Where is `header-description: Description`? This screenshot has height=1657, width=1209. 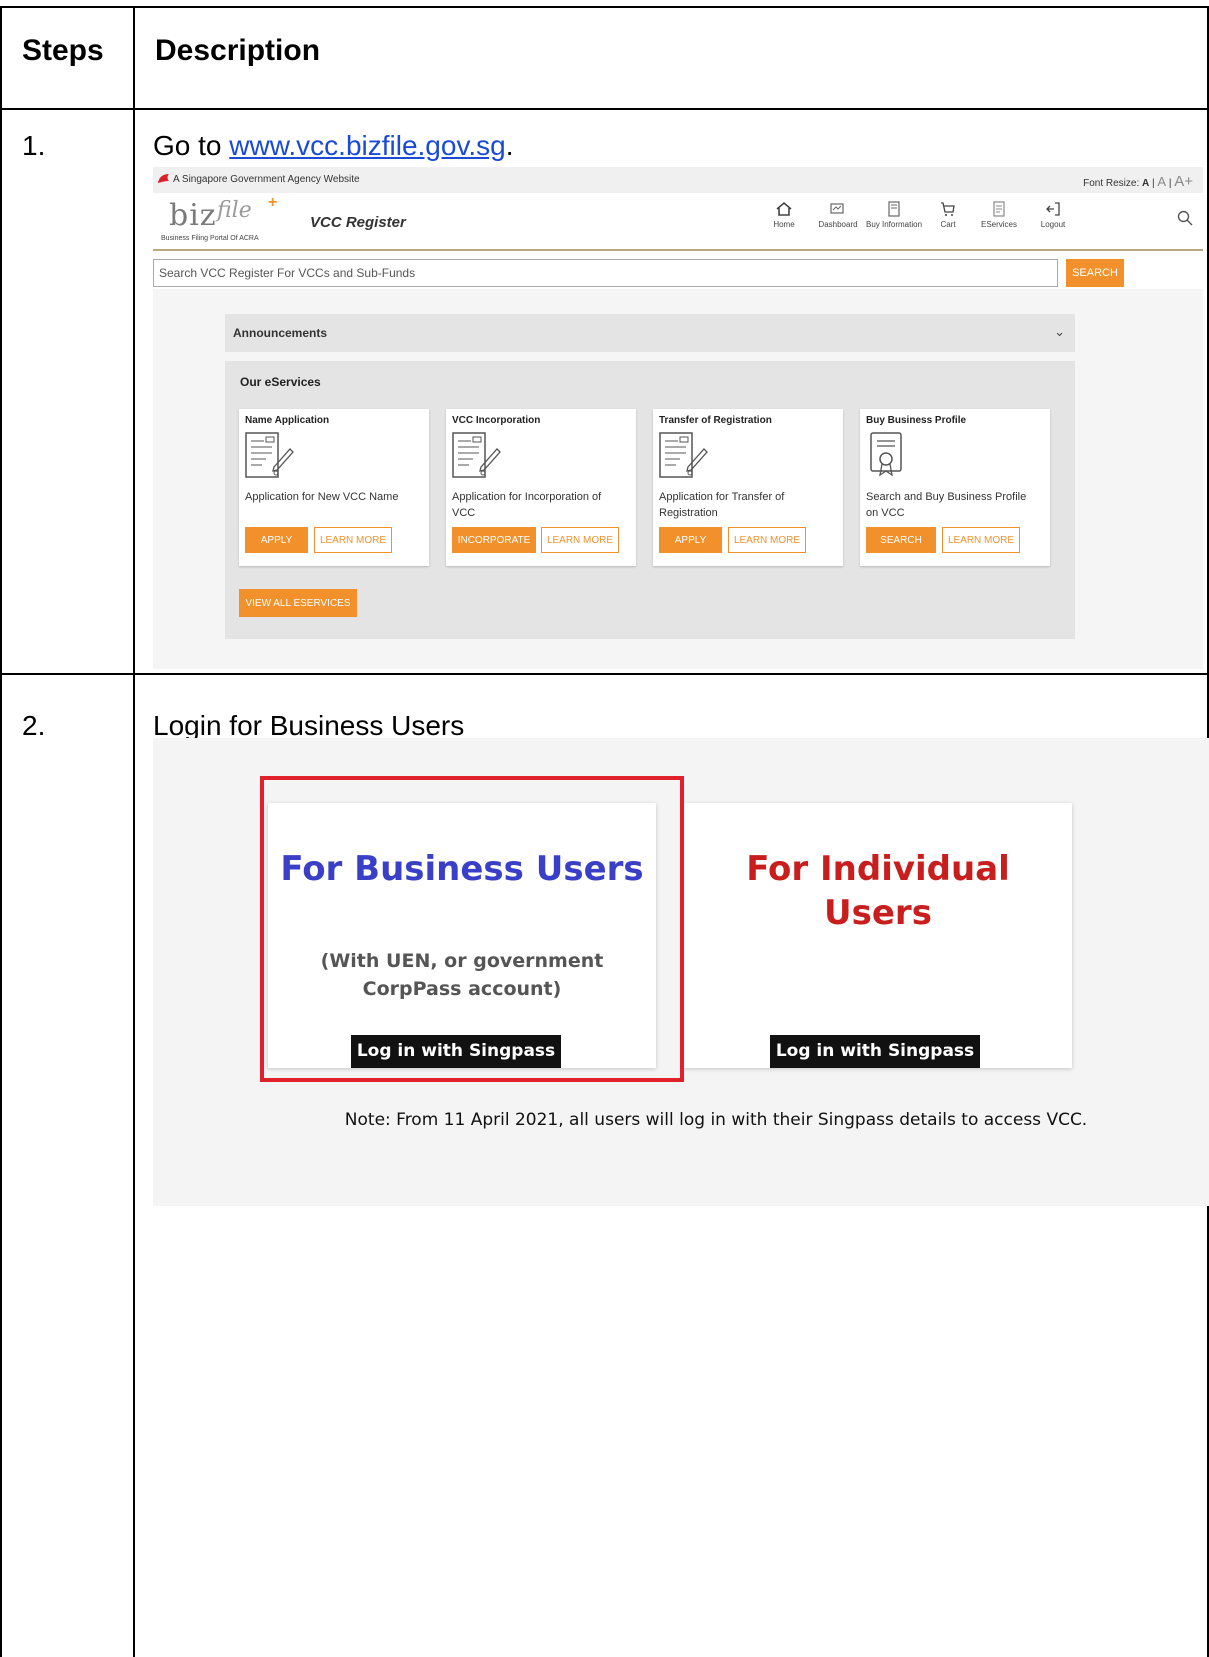 header-description: Description is located at coordinates (238, 50).